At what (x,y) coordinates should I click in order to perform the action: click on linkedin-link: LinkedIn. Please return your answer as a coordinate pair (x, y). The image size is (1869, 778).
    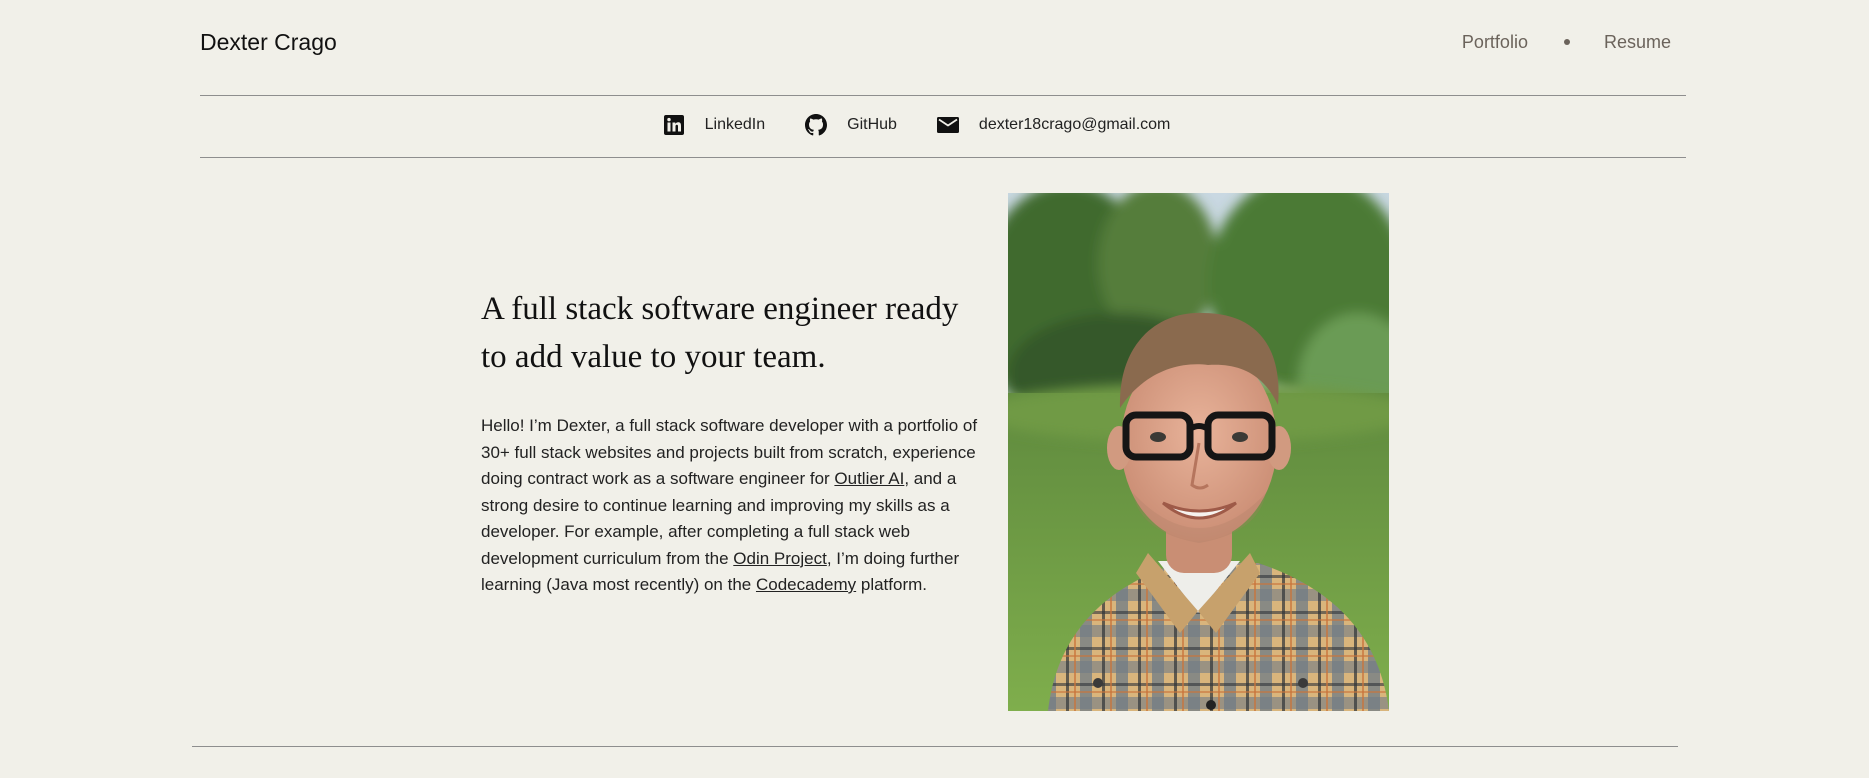
    Looking at the image, I should click on (714, 125).